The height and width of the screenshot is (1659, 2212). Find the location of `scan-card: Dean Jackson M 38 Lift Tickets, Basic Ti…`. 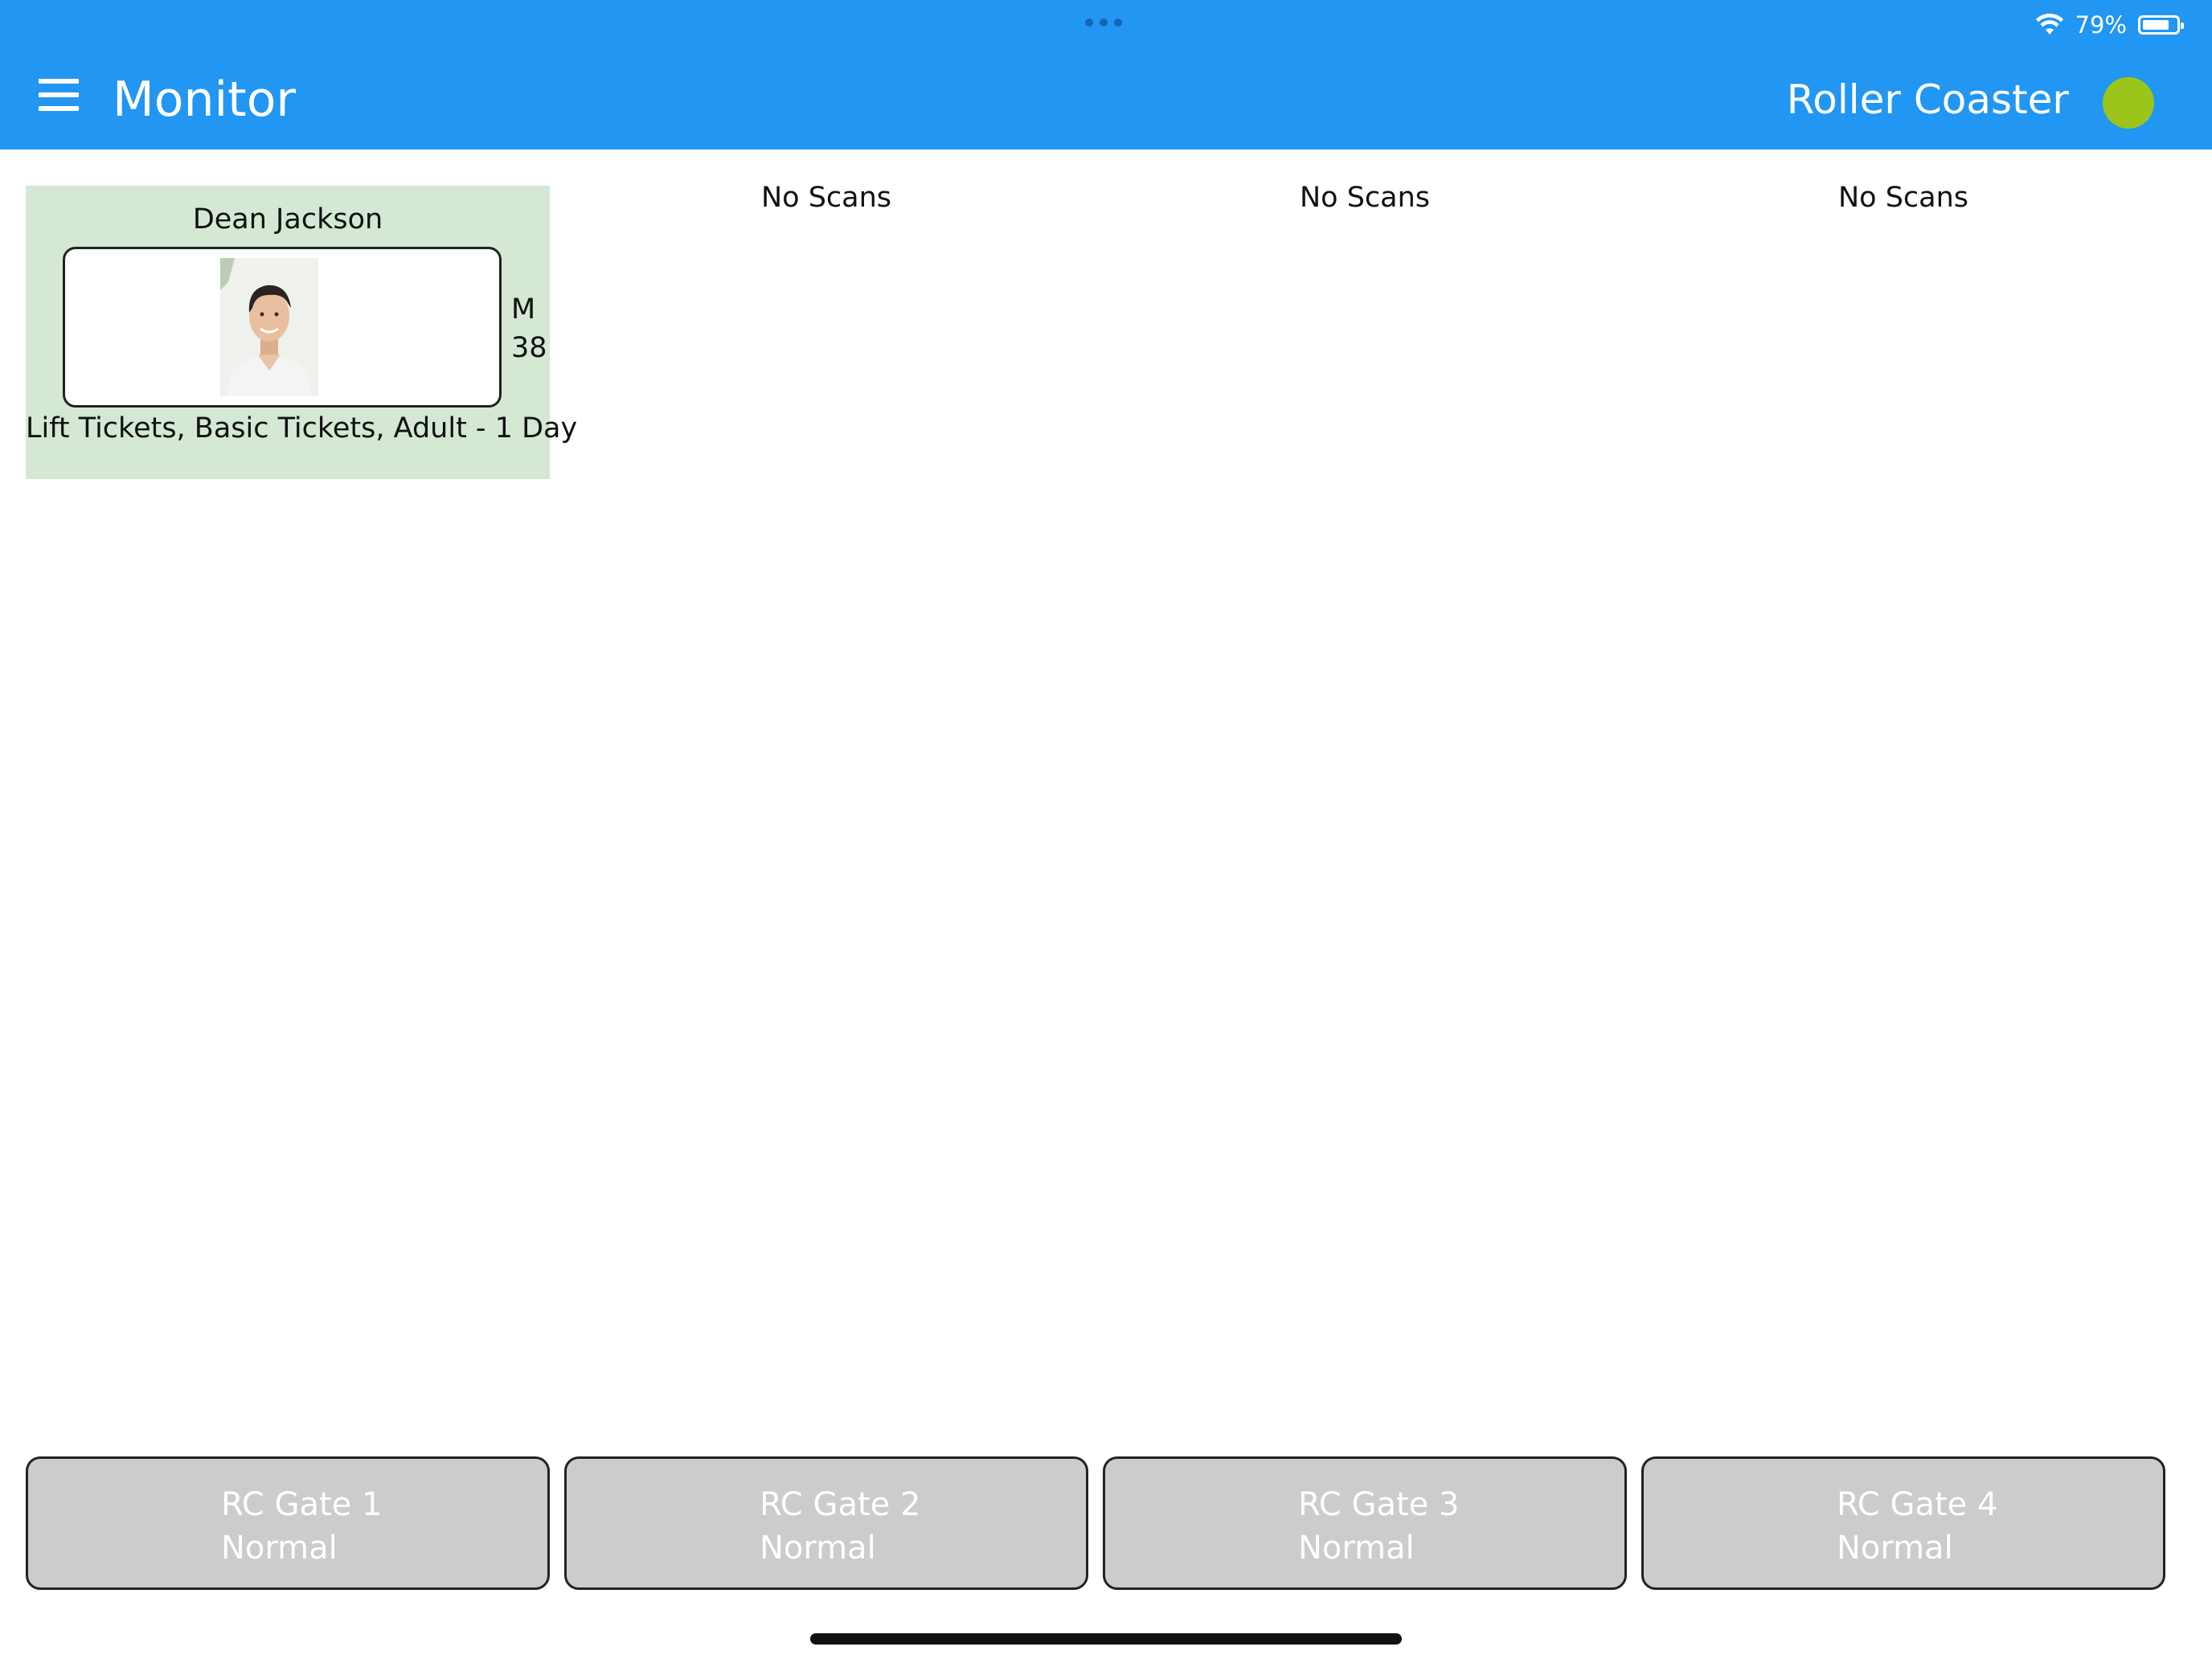

scan-card: Dean Jackson M 38 Lift Tickets, Basic Ti… is located at coordinates (302, 332).